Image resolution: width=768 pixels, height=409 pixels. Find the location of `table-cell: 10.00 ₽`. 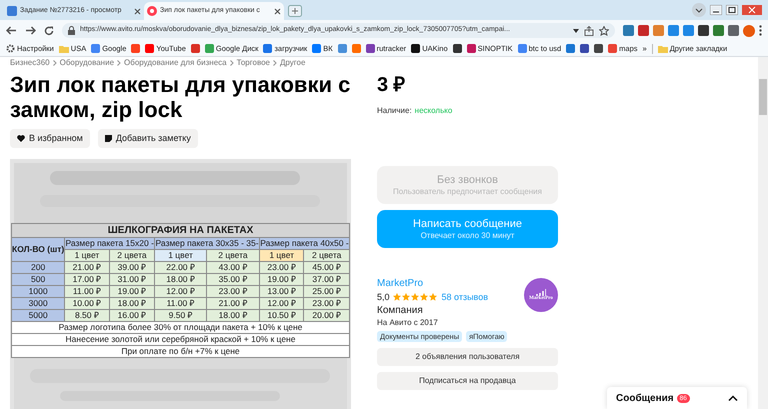

table-cell: 10.00 ₽ is located at coordinates (87, 304).